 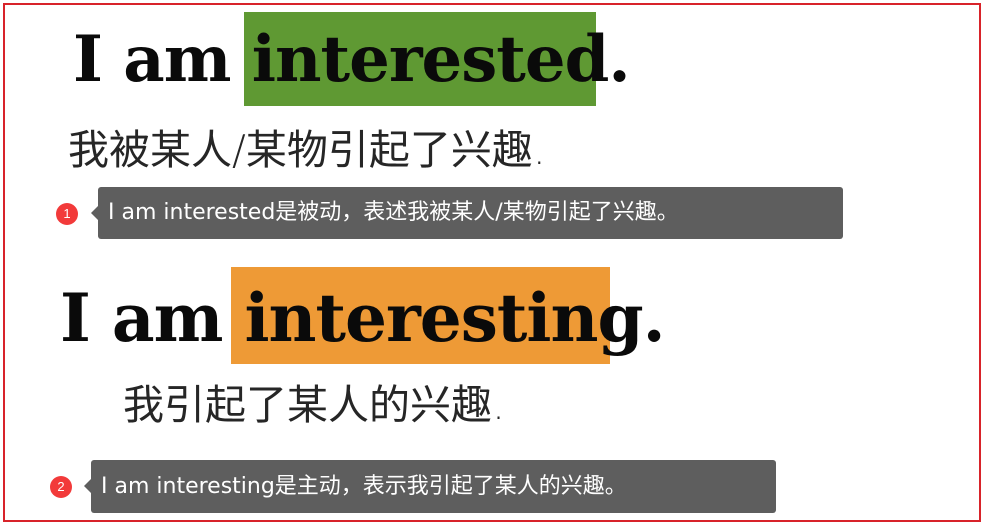 What do you see at coordinates (314, 405) in the screenshot?
I see `translation-interesting: 我引起了某人的兴趣.` at bounding box center [314, 405].